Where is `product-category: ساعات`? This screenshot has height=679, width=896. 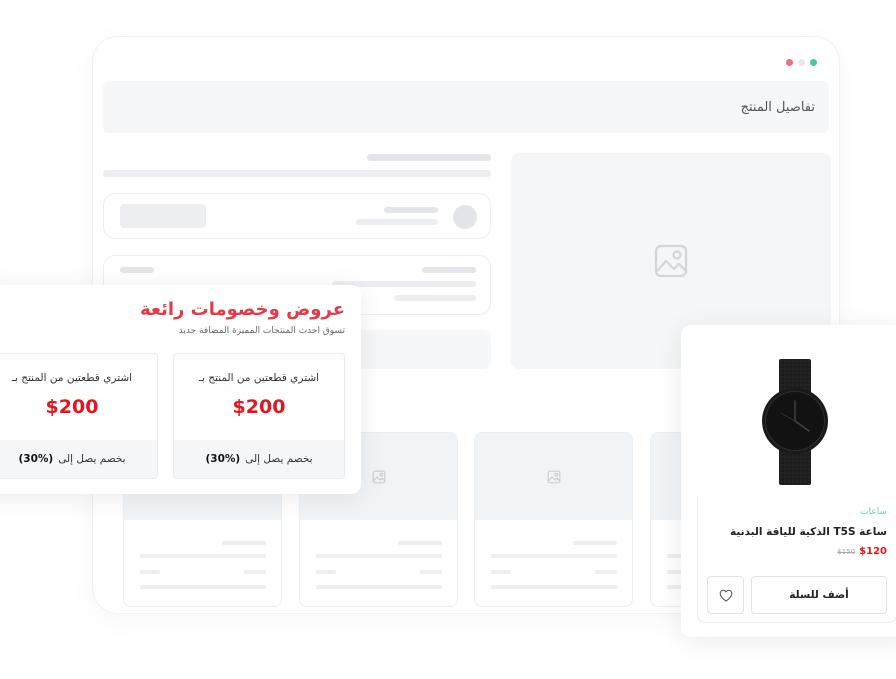 product-category: ساعات is located at coordinates (873, 512).